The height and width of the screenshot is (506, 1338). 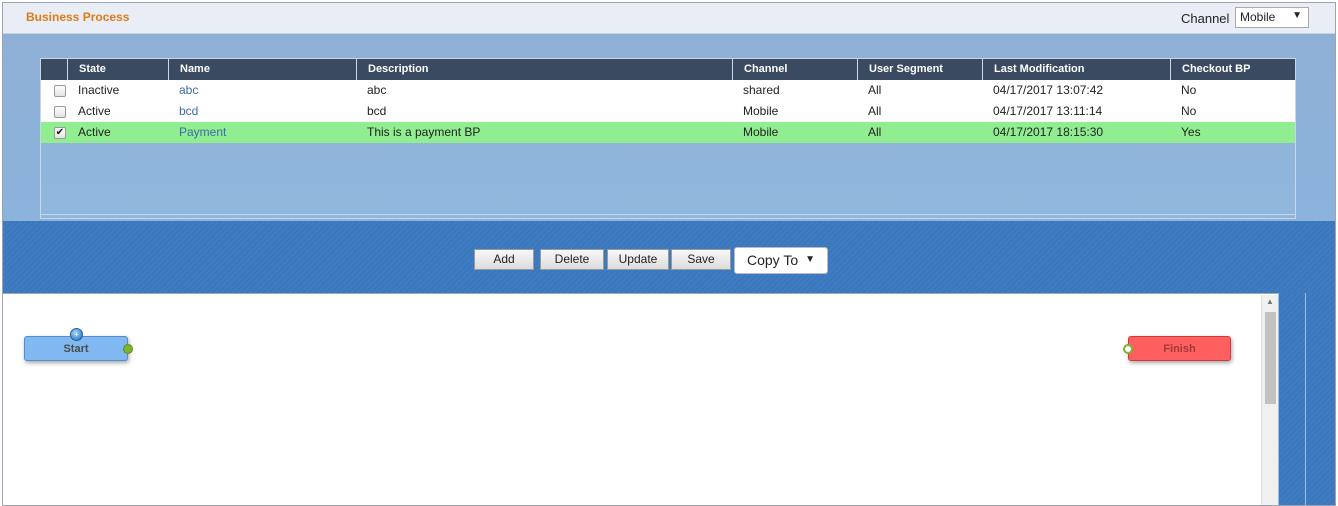 I want to click on cell-last-modification: 04/17/2017 18:15:30, so click(x=1048, y=132).